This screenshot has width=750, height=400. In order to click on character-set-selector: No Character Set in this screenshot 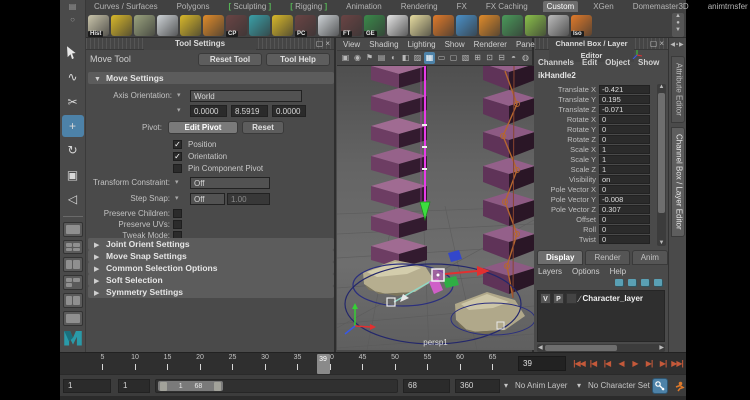, I will do `click(619, 386)`.